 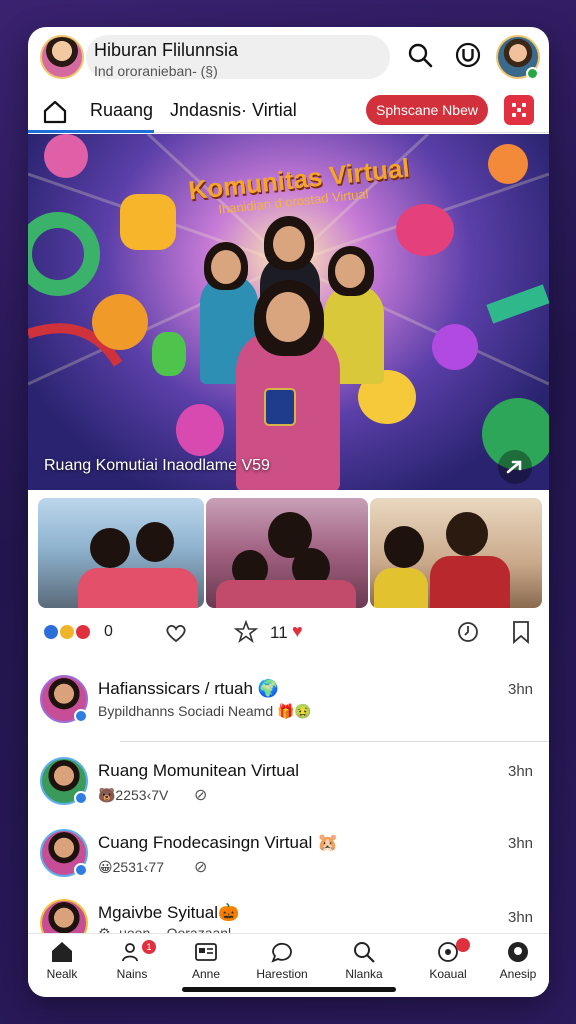 What do you see at coordinates (131, 867) in the screenshot?
I see `item-subtitle: 😀2531‹77` at bounding box center [131, 867].